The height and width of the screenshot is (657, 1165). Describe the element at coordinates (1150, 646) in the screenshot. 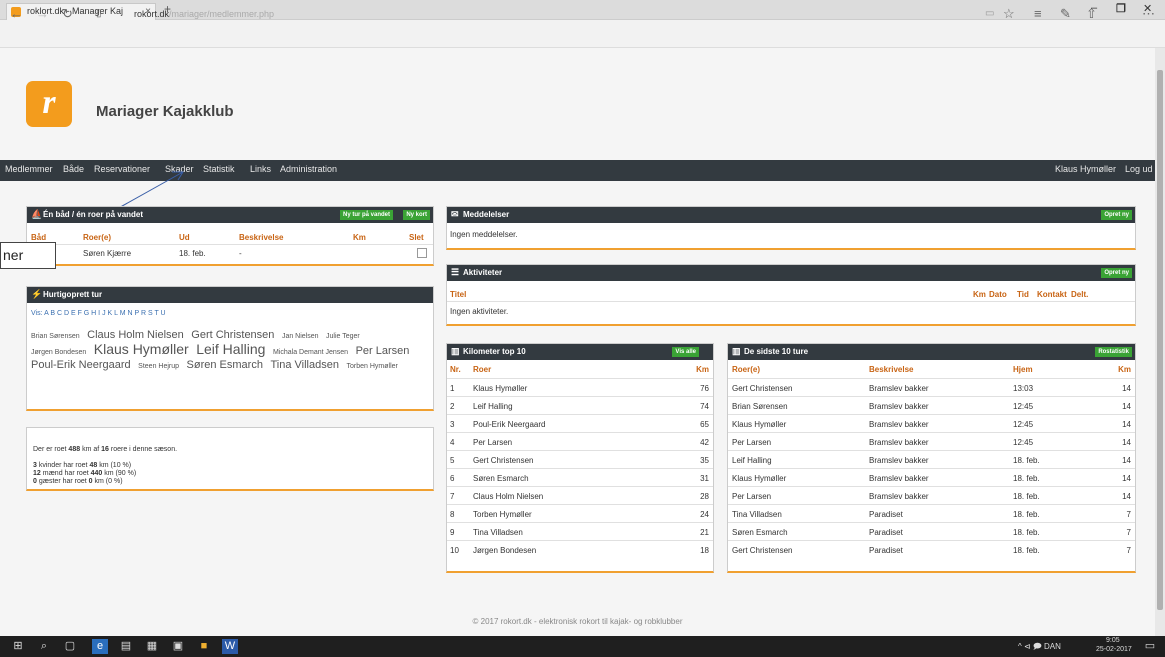

I see `notification-icon: ▭` at that location.